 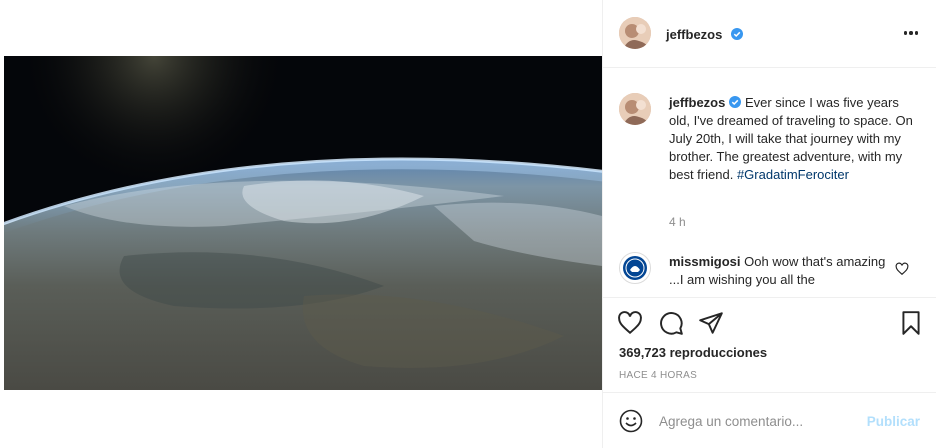 I want to click on paper-plane-icon, so click(x=711, y=323).